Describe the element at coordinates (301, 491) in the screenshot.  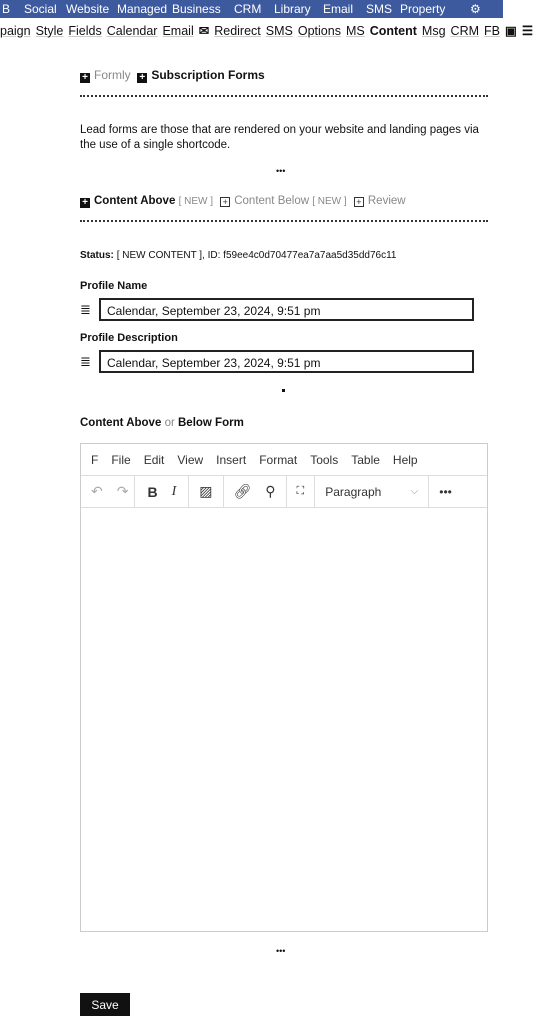
I see `fullscreen-icon: ⛶` at that location.